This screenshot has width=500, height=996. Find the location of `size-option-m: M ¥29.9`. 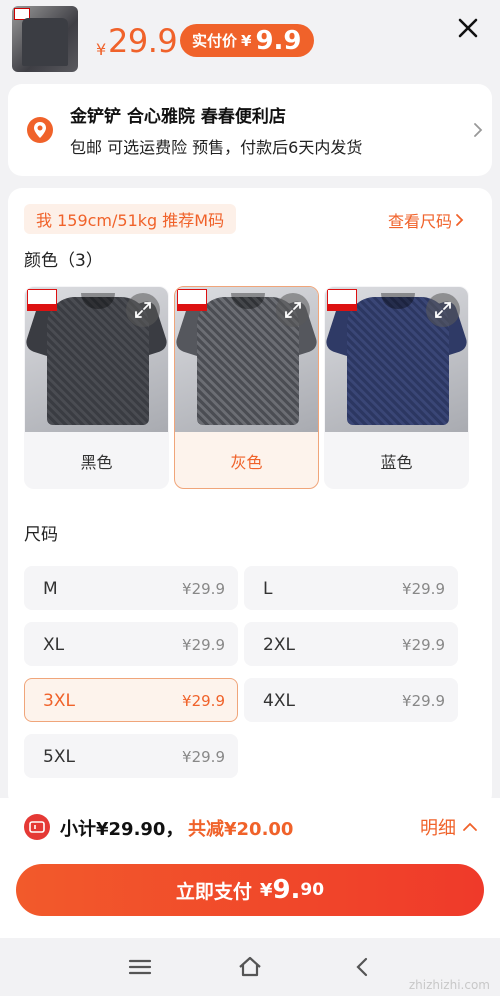

size-option-m: M ¥29.9 is located at coordinates (131, 588).